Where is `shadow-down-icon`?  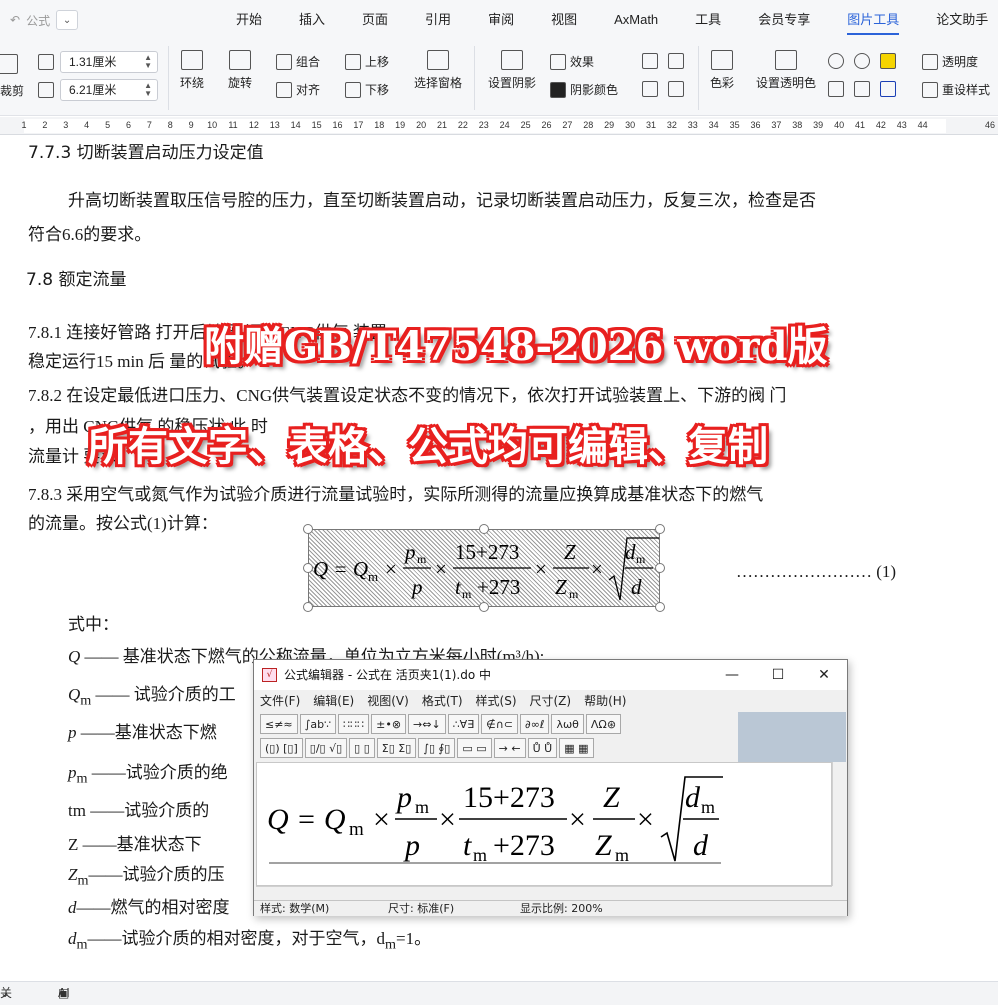 shadow-down-icon is located at coordinates (676, 89).